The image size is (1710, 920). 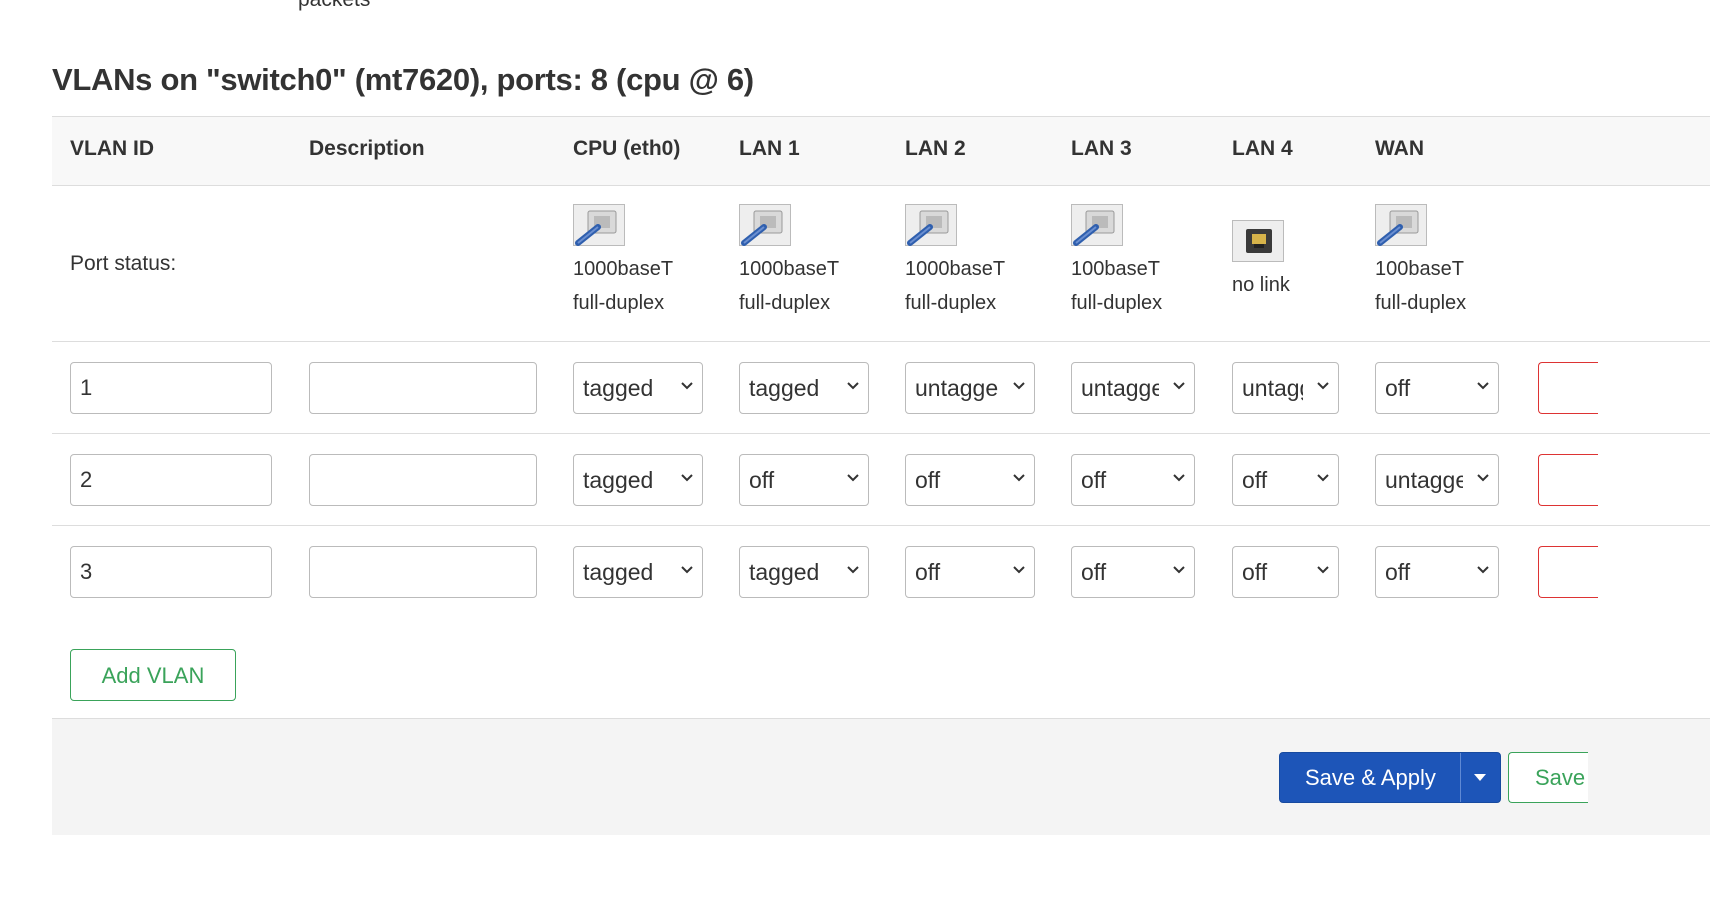 I want to click on save-apply-button: Save & Apply, so click(x=1390, y=777).